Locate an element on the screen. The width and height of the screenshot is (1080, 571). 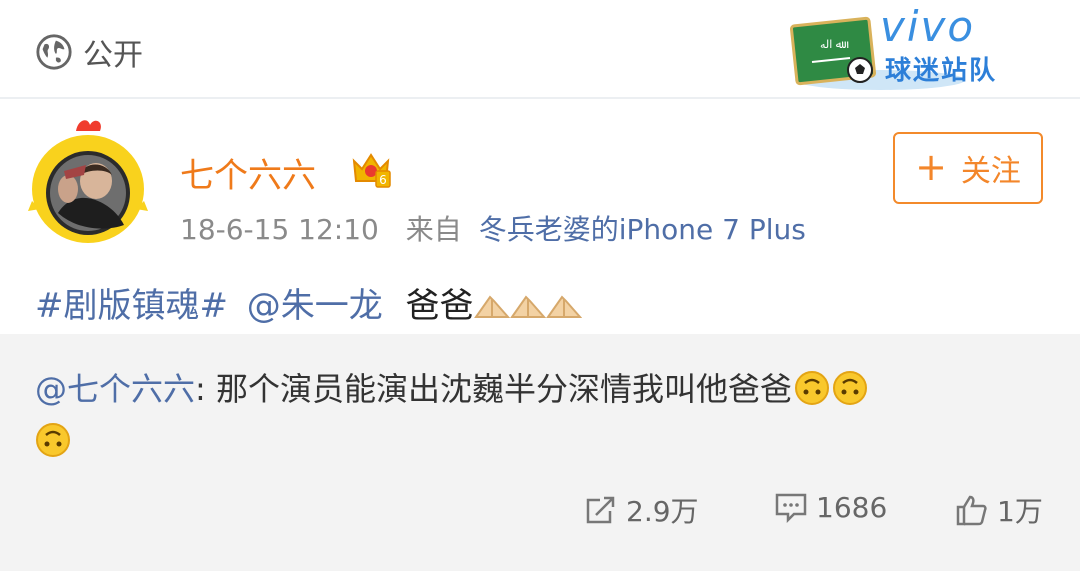
plus-icon: + is located at coordinates (931, 167).